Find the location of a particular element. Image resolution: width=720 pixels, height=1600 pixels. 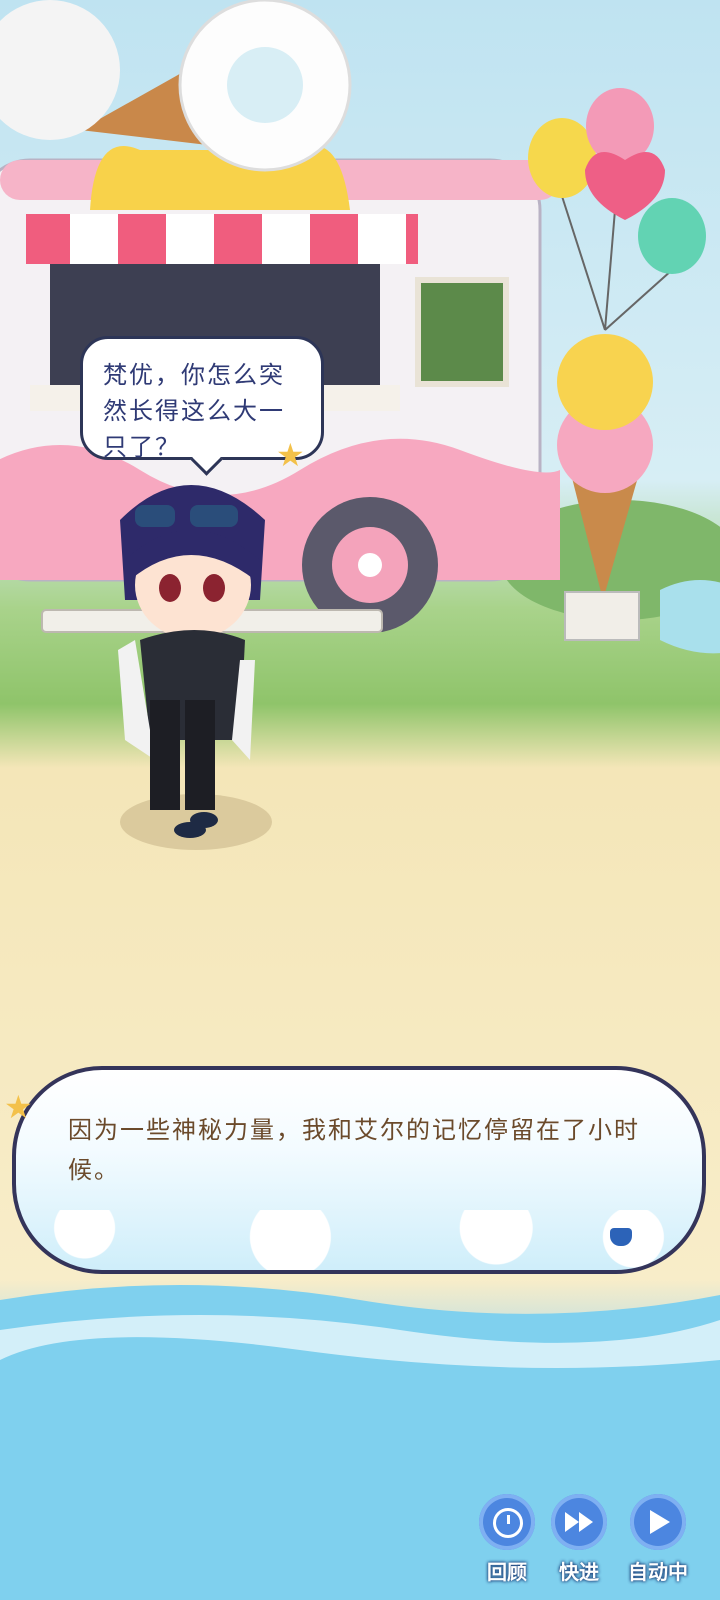

dialogue-text: 因为一些神秘力量，我和艾尔的记忆停留在了小时候。 is located at coordinates (354, 1150).